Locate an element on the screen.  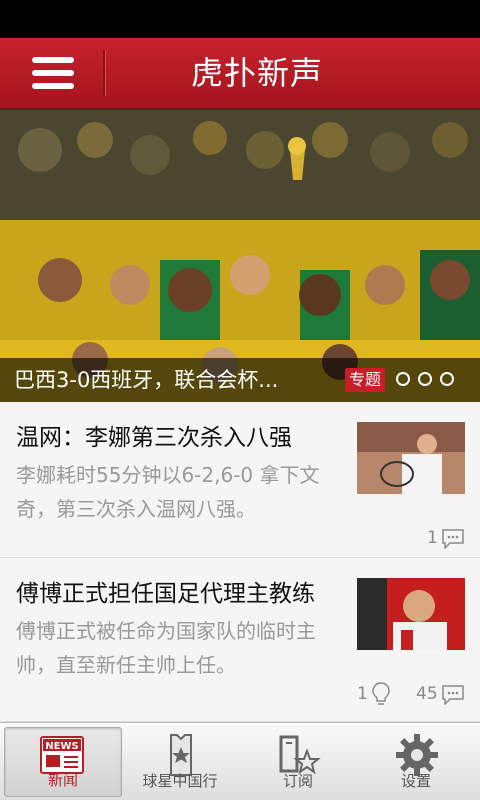
tab-news: NEWS 新闻 is located at coordinates (63, 762).